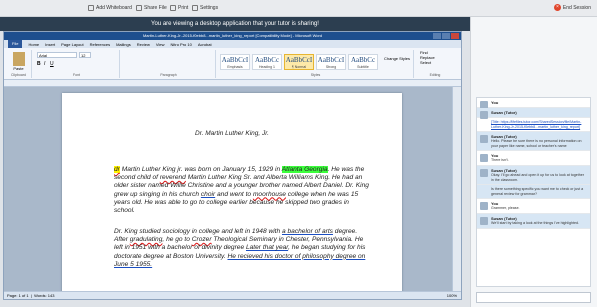  Describe the element at coordinates (232, 295) in the screenshot. I see `status-bar: Page: 1 of 1 | Words: 143 100%` at that location.